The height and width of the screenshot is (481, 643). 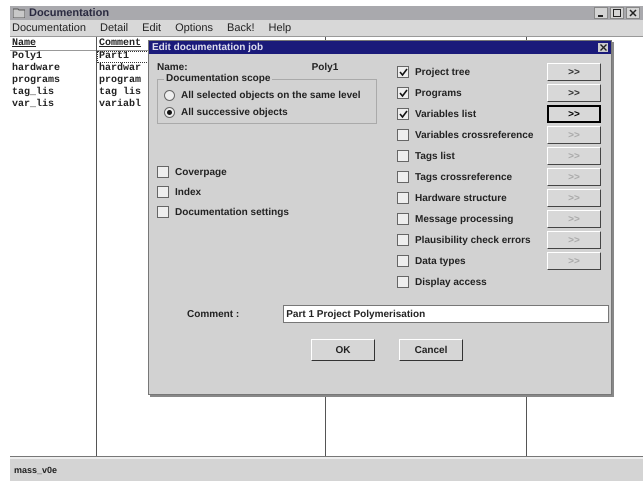 I want to click on checkbox-label: Coverpage, so click(x=201, y=172).